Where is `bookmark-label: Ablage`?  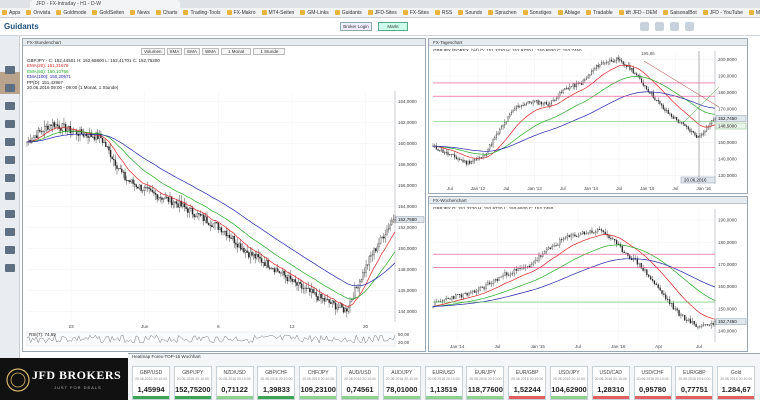 bookmark-label: Ablage is located at coordinates (572, 12).